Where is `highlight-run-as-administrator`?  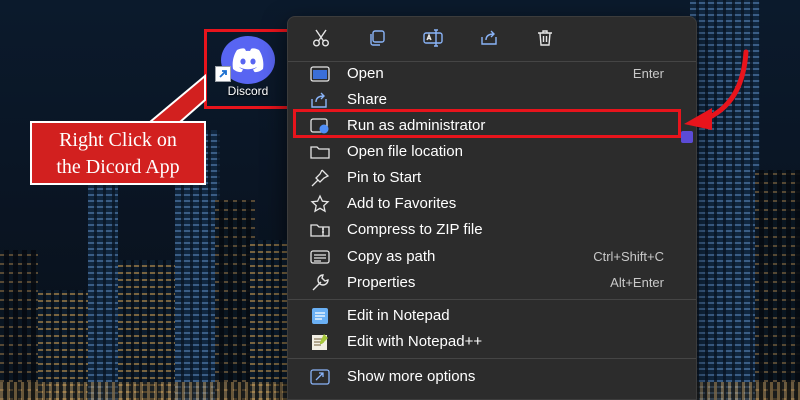 highlight-run-as-administrator is located at coordinates (487, 123).